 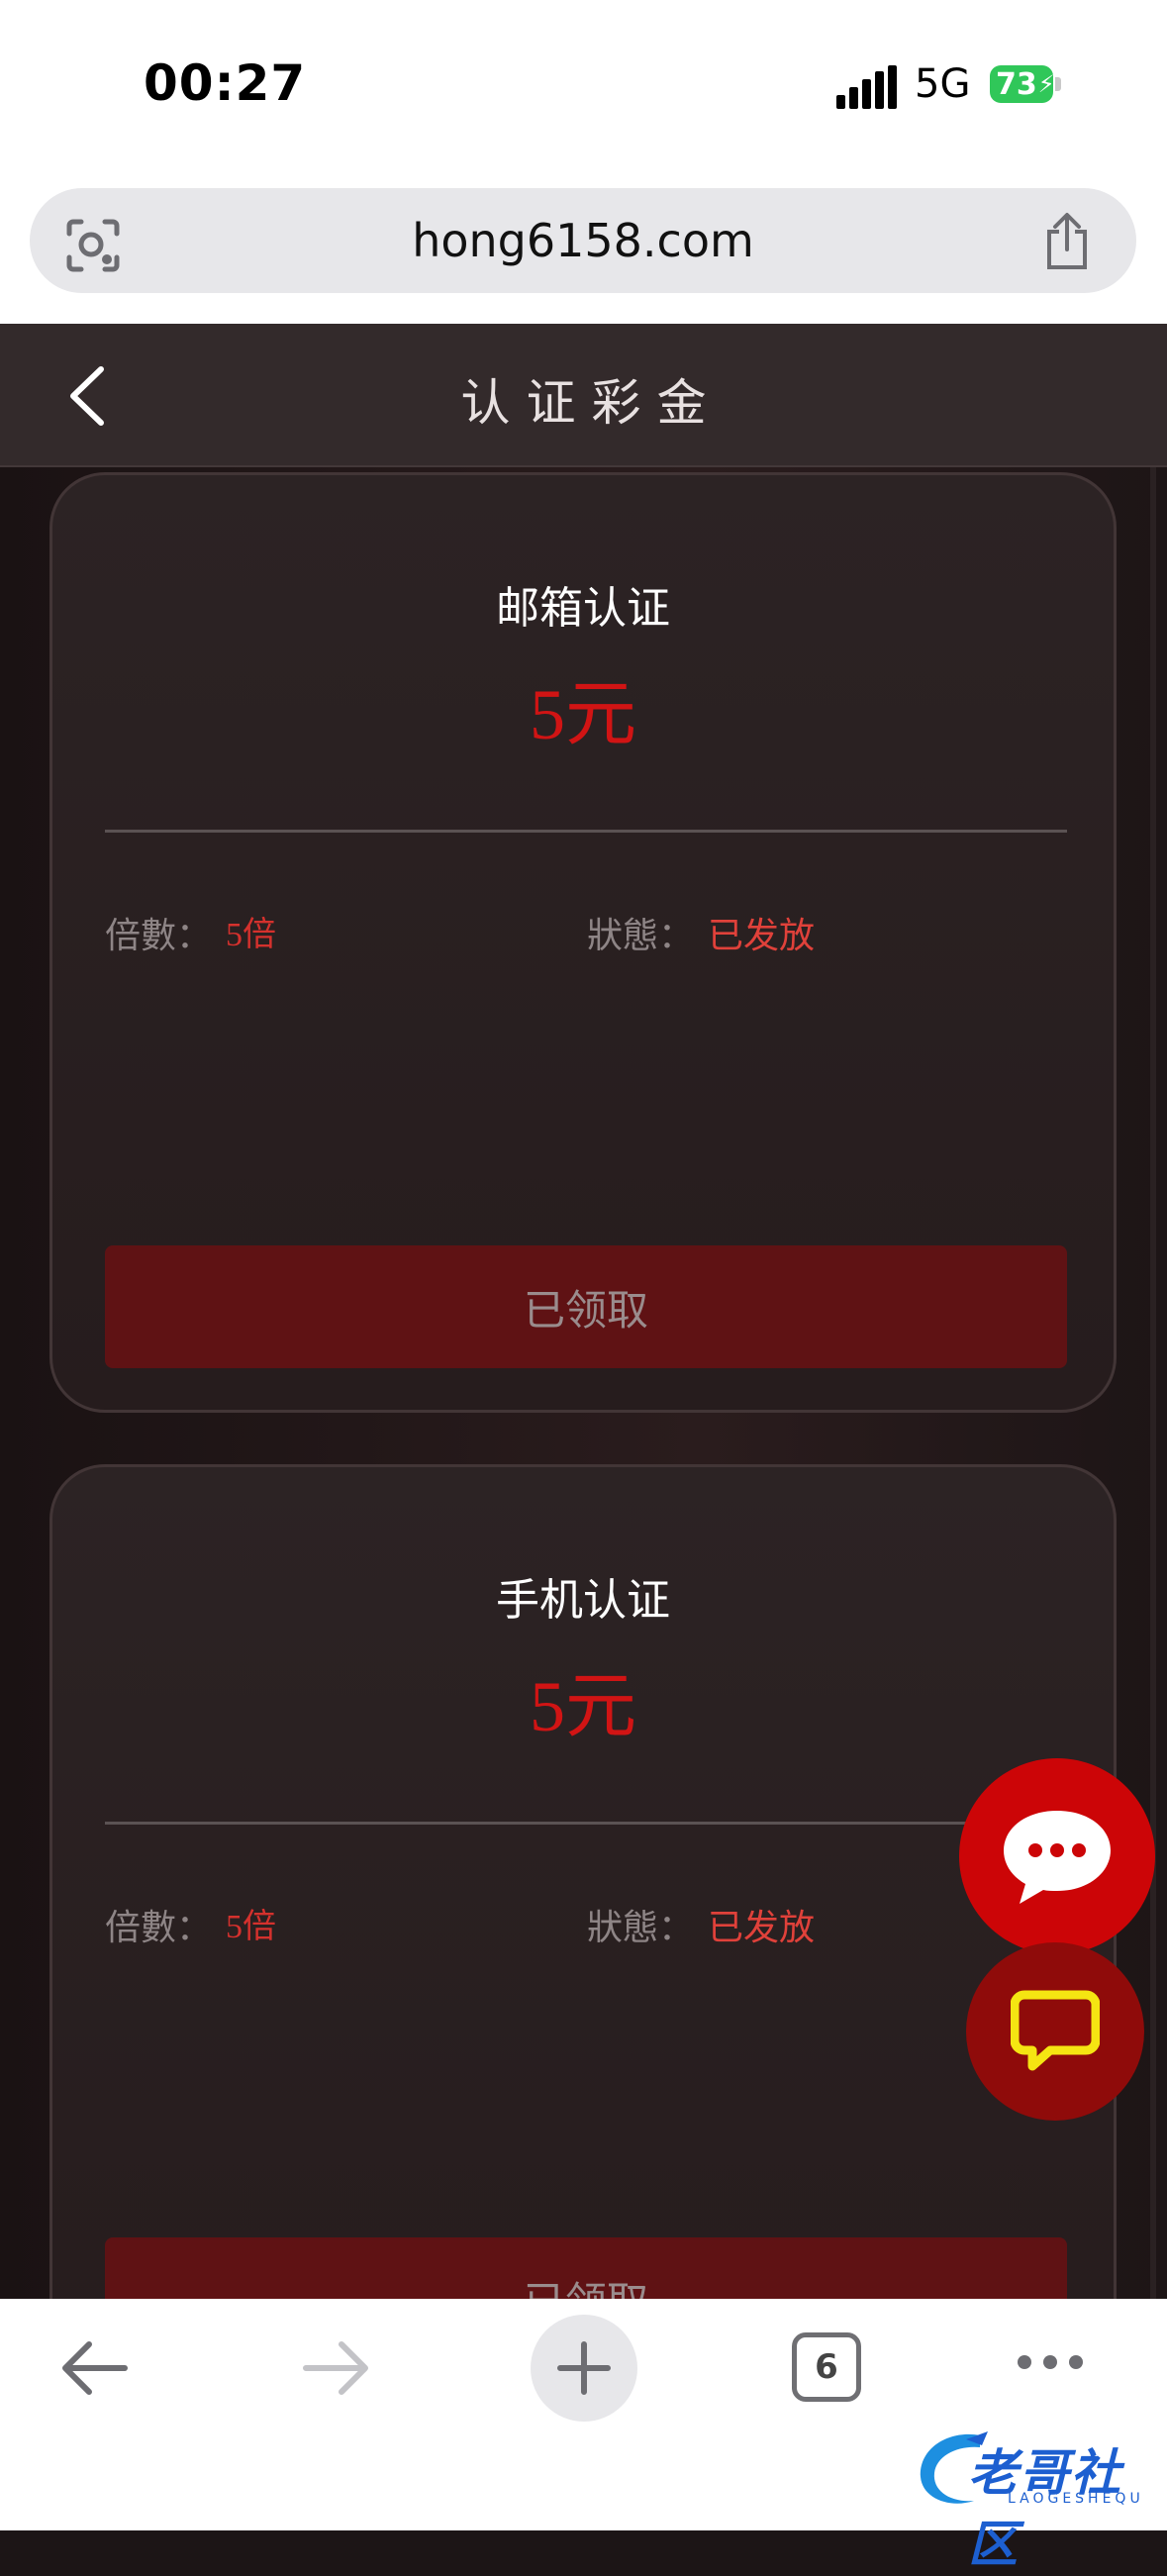 I want to click on card-title: 手机认证, so click(x=583, y=1600).